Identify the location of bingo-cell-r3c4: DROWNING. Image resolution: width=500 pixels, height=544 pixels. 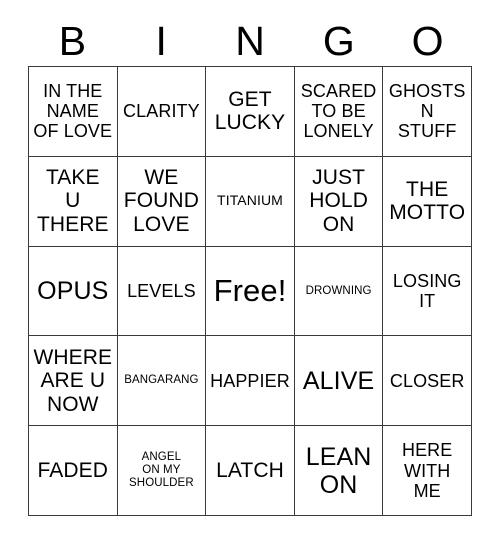
(339, 291).